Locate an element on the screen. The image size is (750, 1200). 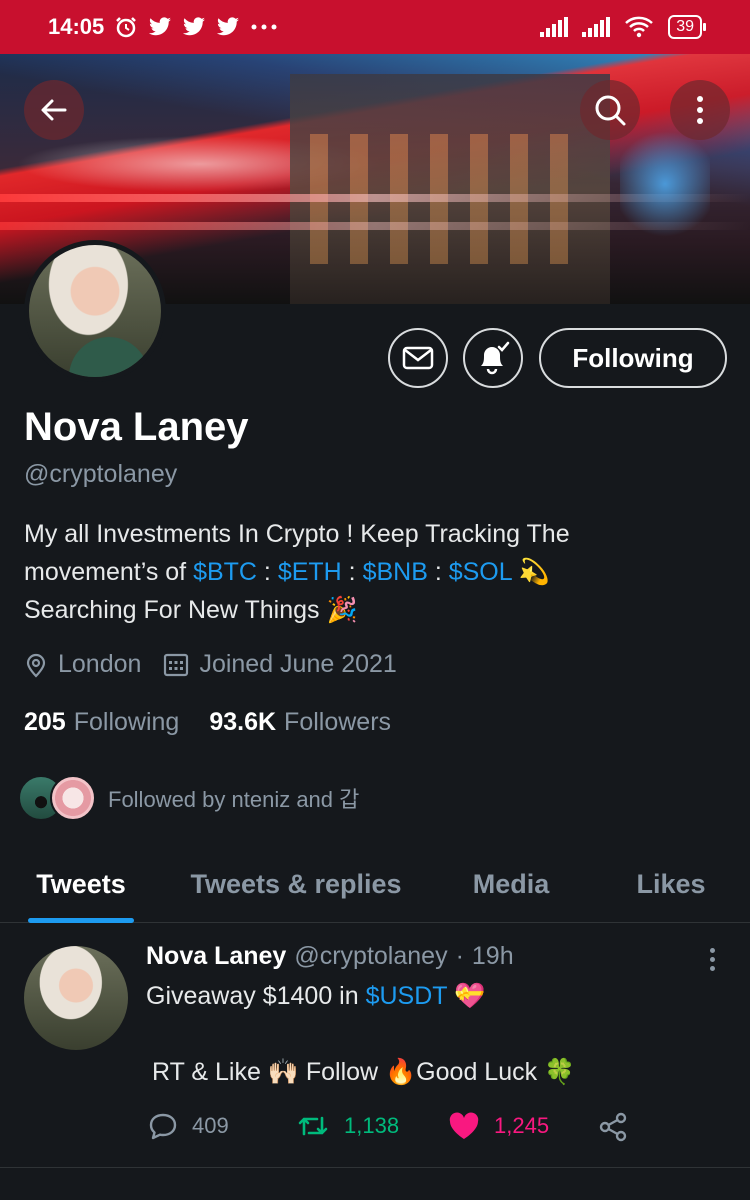
profile-name: Nova Laney is located at coordinates (136, 427).